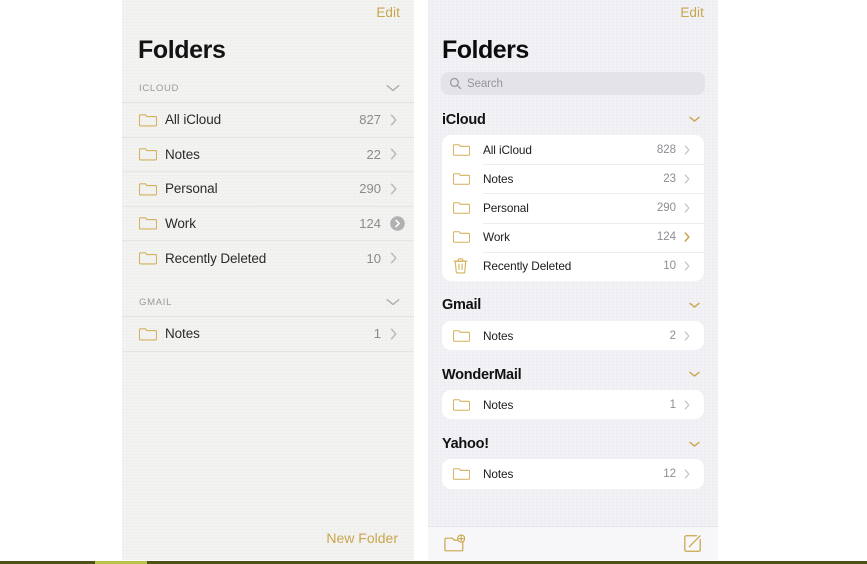 This screenshot has width=867, height=564. What do you see at coordinates (666, 207) in the screenshot?
I see `folder-count: 290` at bounding box center [666, 207].